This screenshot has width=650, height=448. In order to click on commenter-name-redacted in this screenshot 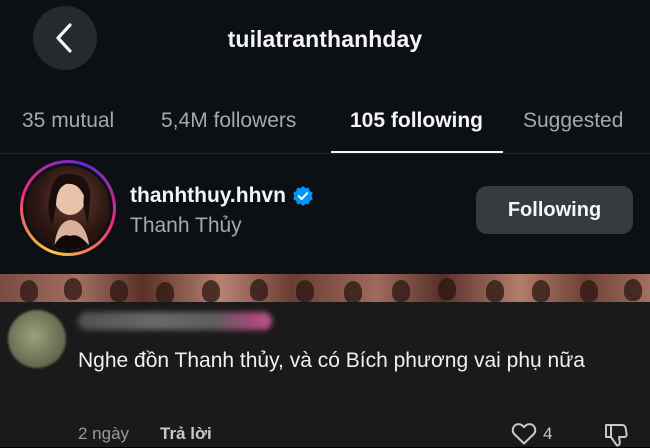, I will do `click(175, 321)`.